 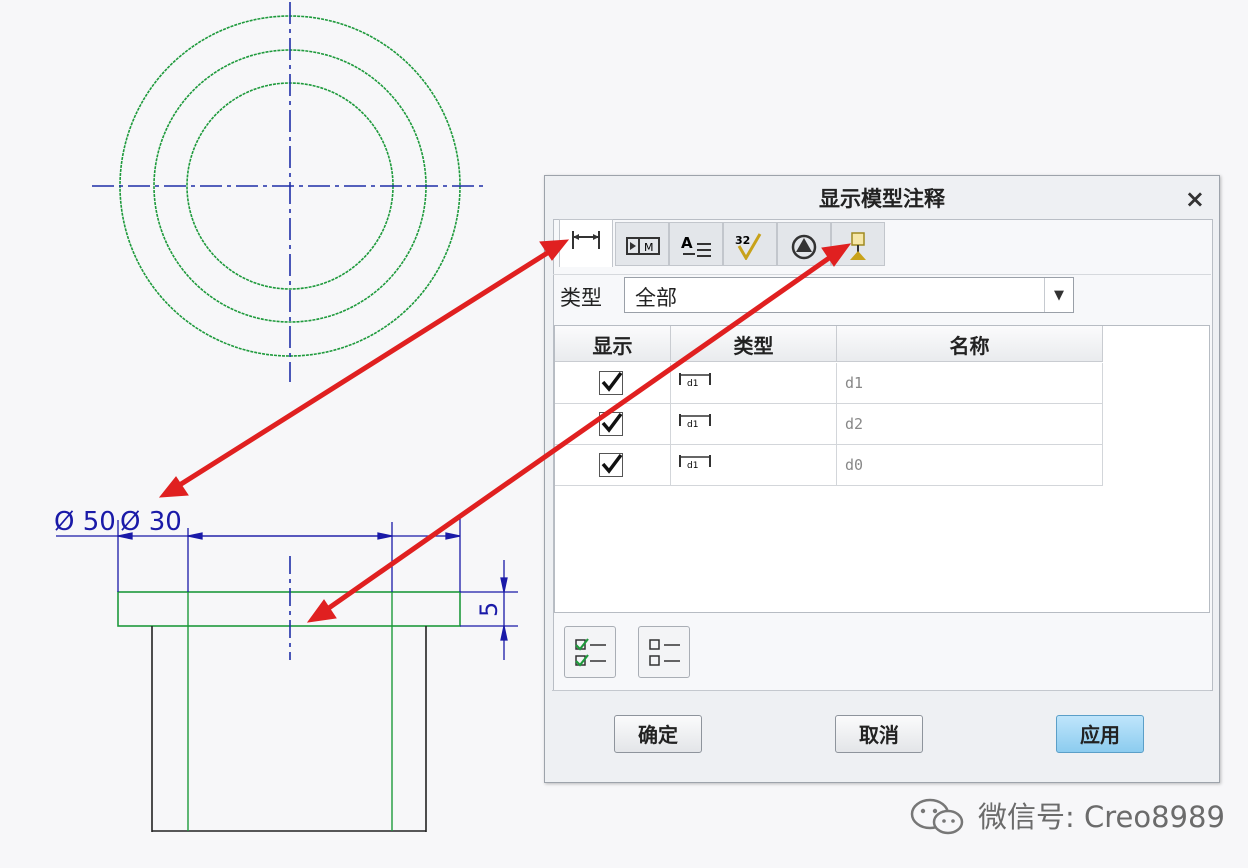 I want to click on arrow-line-dimension, so click(x=365, y=368).